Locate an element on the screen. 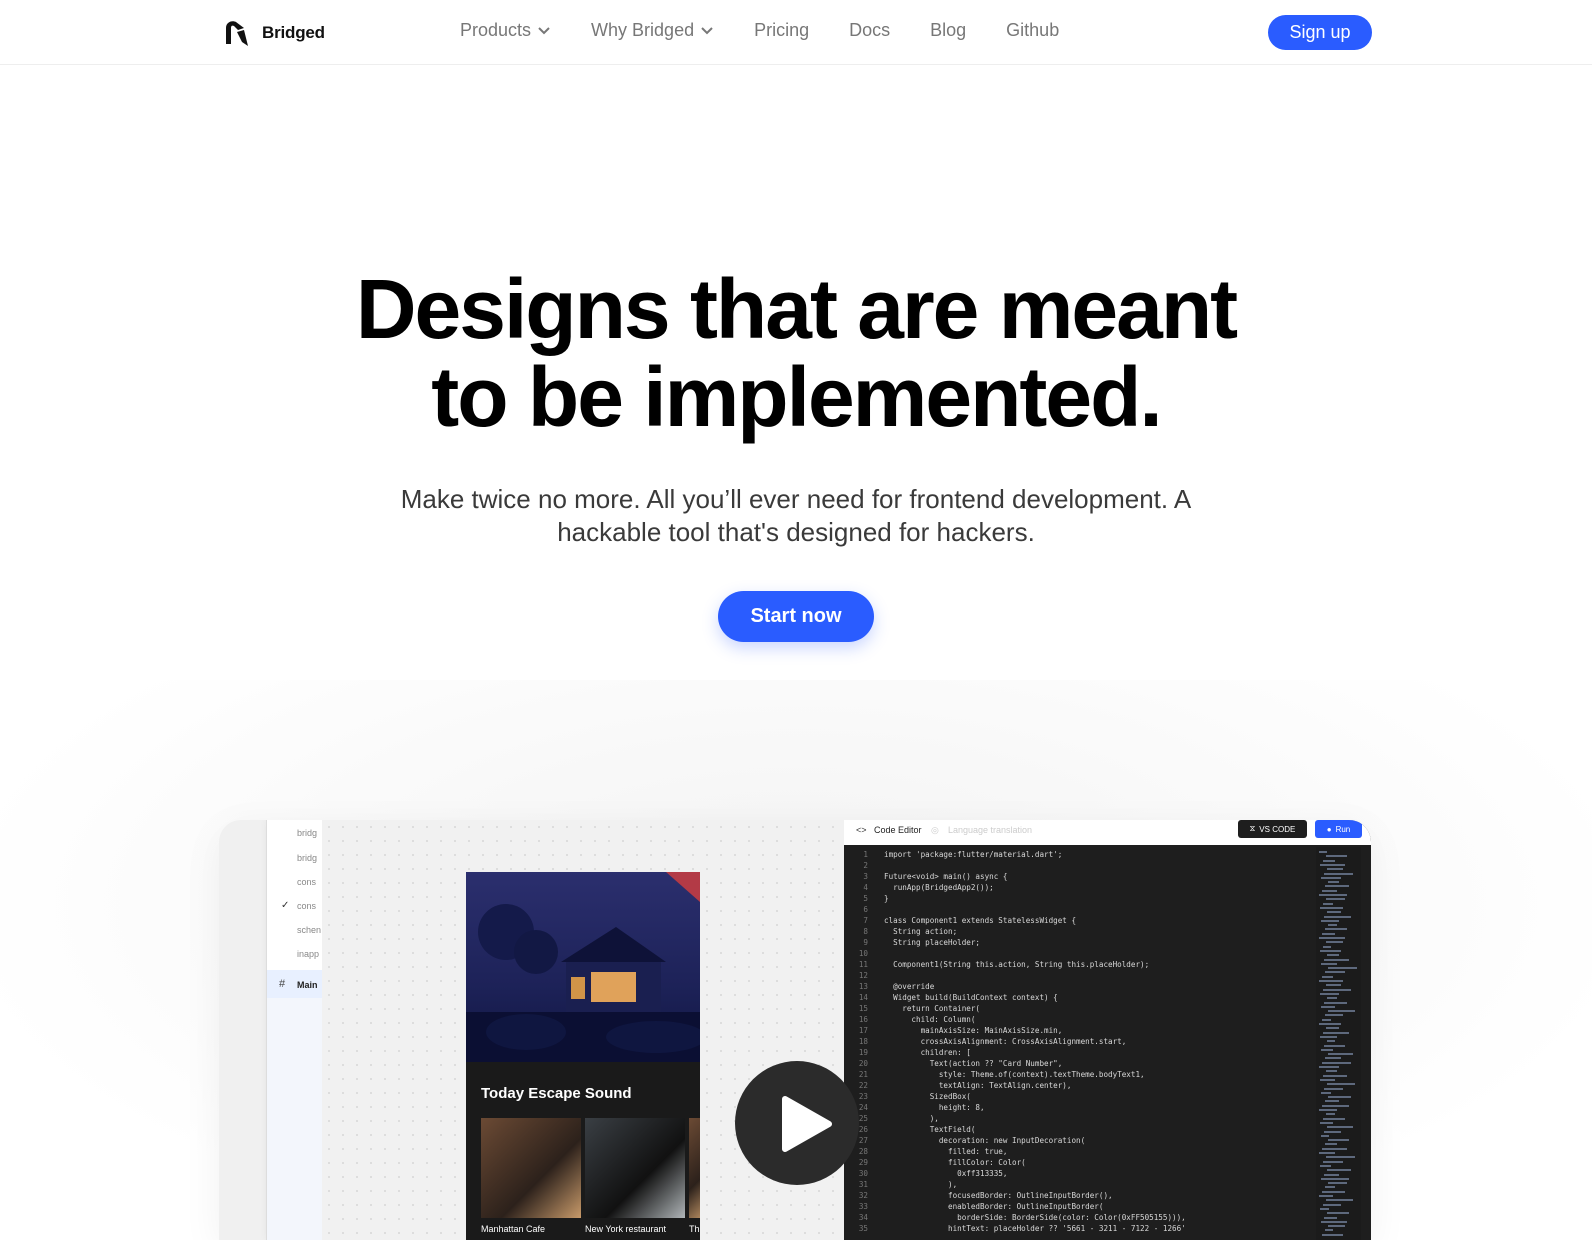  layer-children is located at coordinates (295, 1119).